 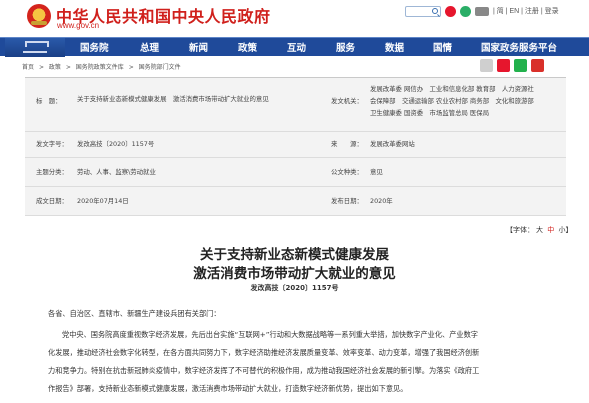 I want to click on breadcrumb-policy: 政策, so click(x=55, y=67).